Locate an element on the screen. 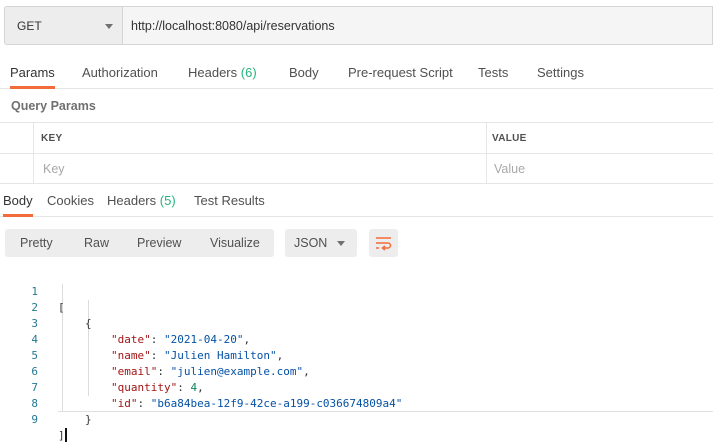  url-text: http://localhost:8080/api/reservations is located at coordinates (233, 25).